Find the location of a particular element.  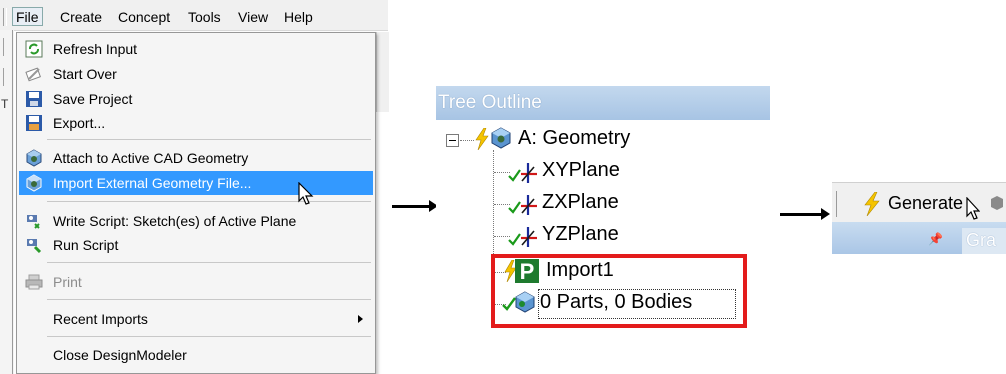

start-over-icon is located at coordinates (33, 74).